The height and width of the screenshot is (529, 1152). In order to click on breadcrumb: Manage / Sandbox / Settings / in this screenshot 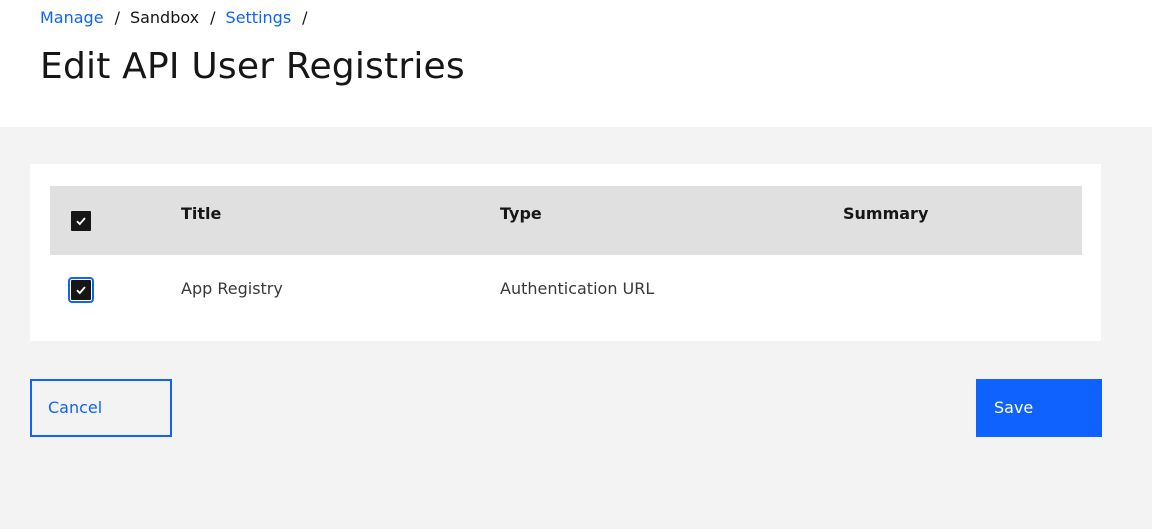, I will do `click(179, 18)`.